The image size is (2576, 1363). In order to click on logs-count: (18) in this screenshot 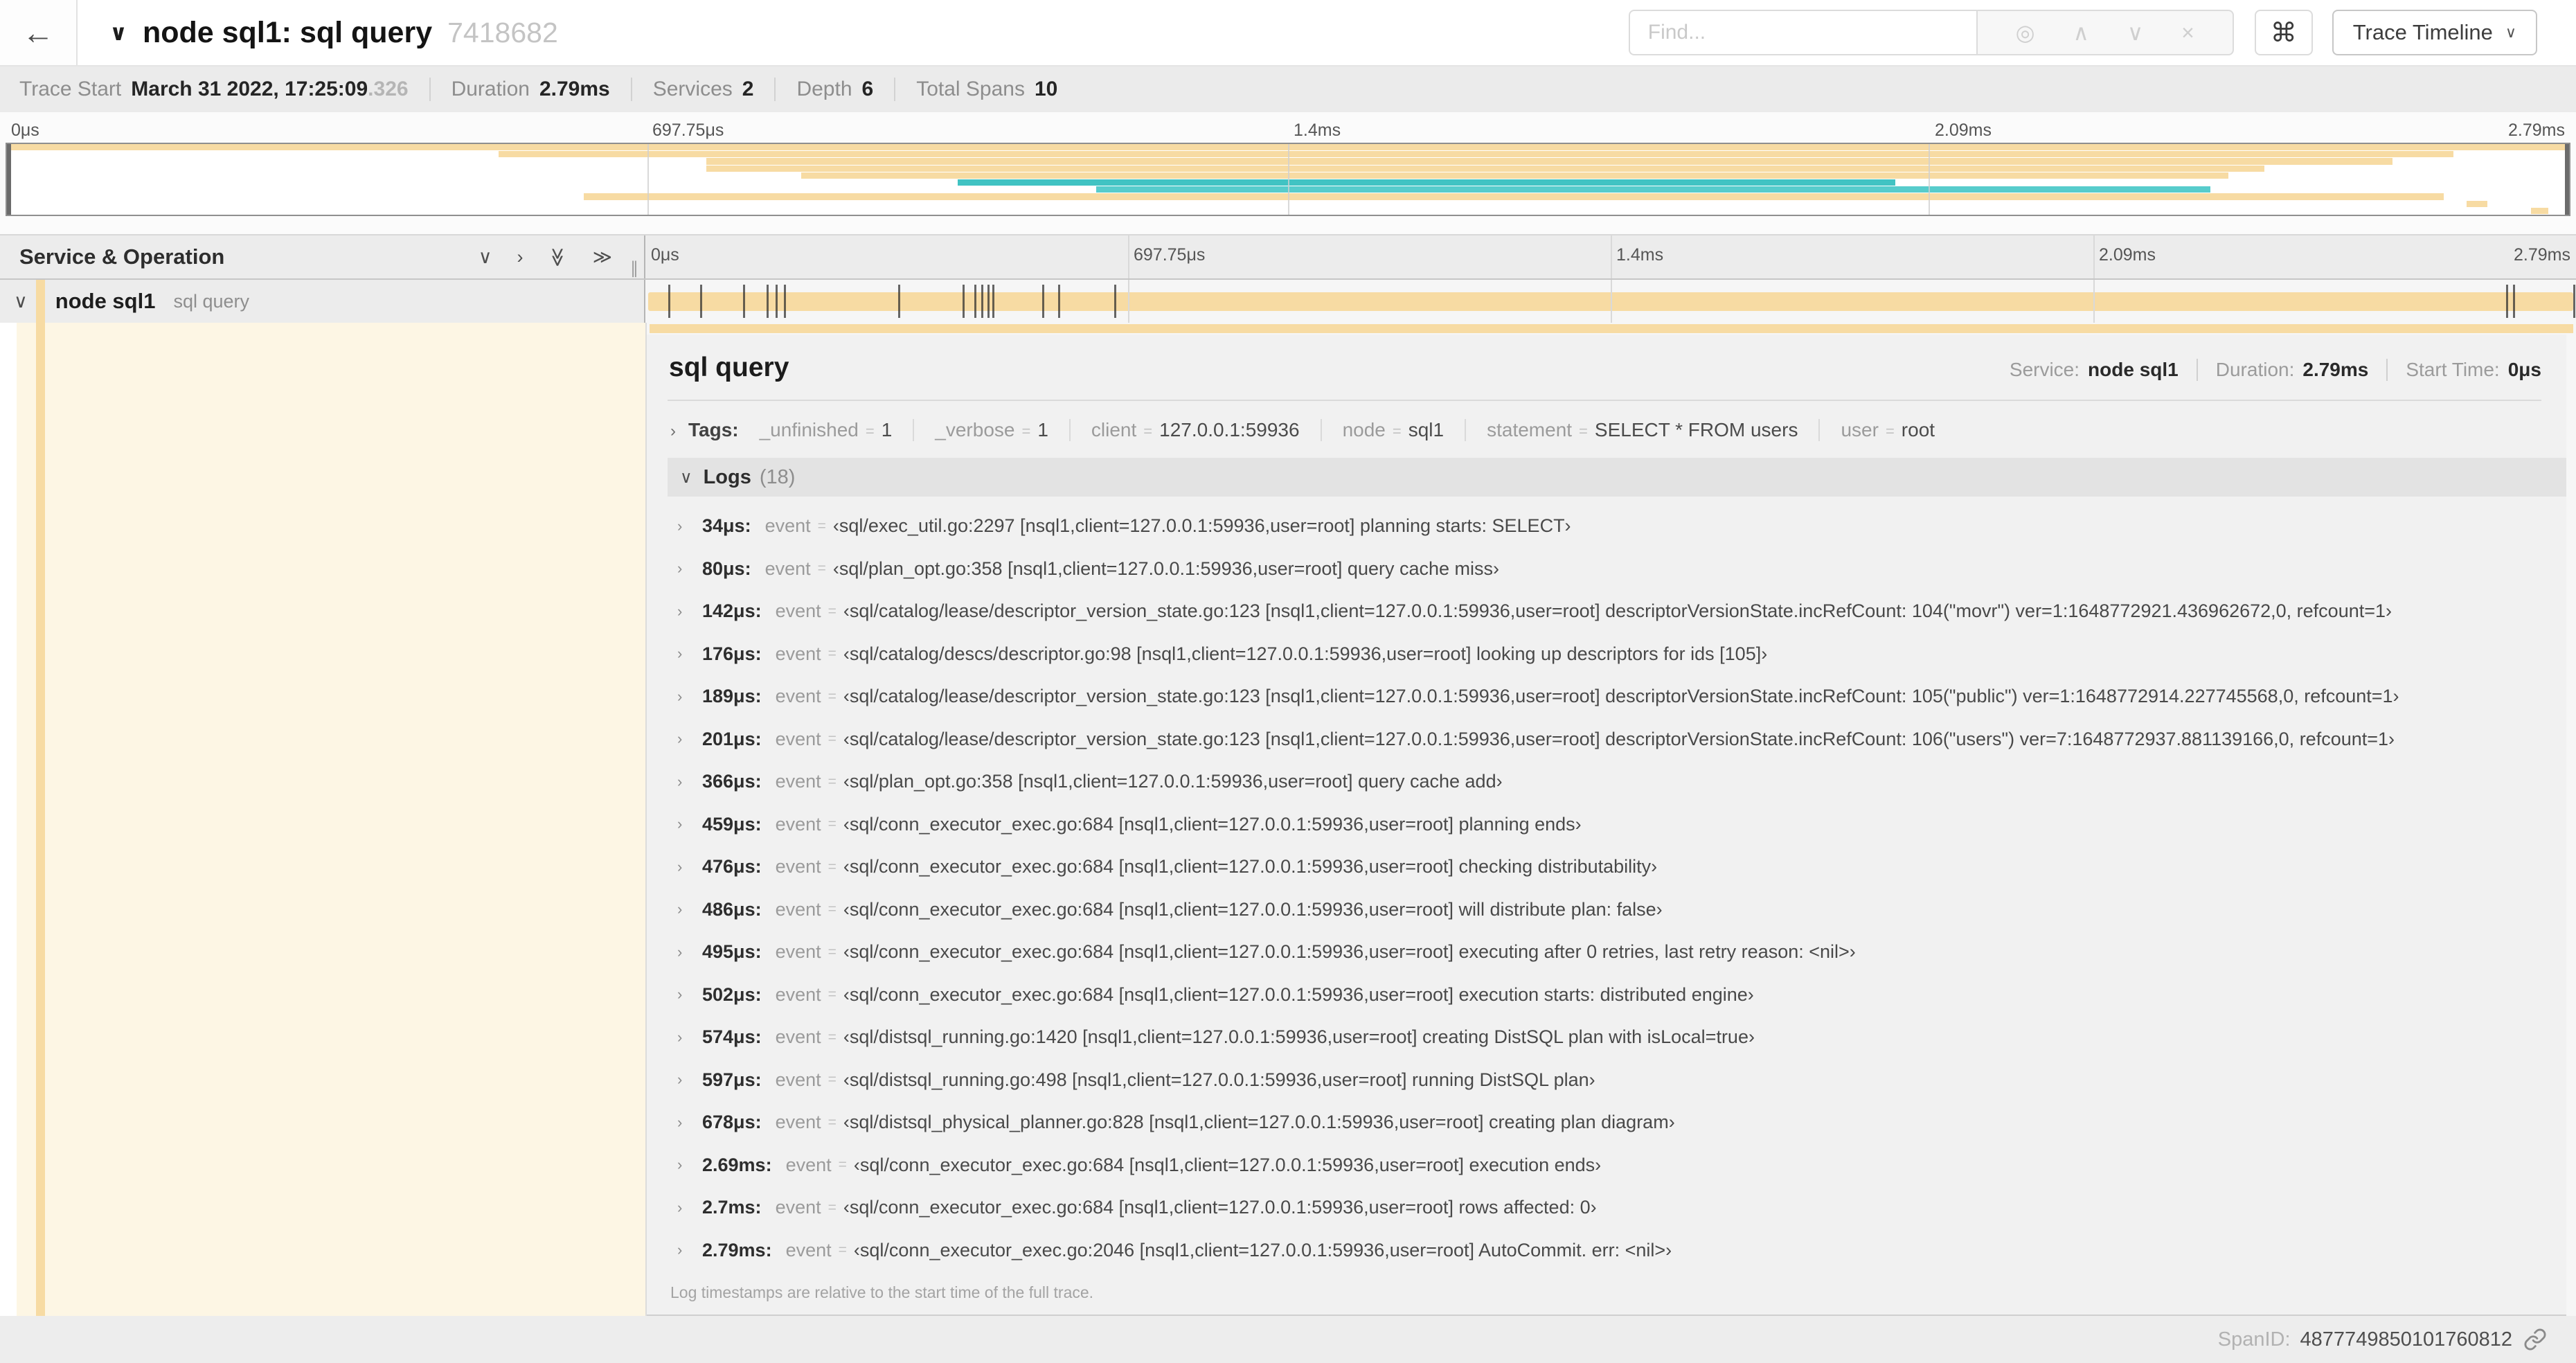, I will do `click(777, 477)`.